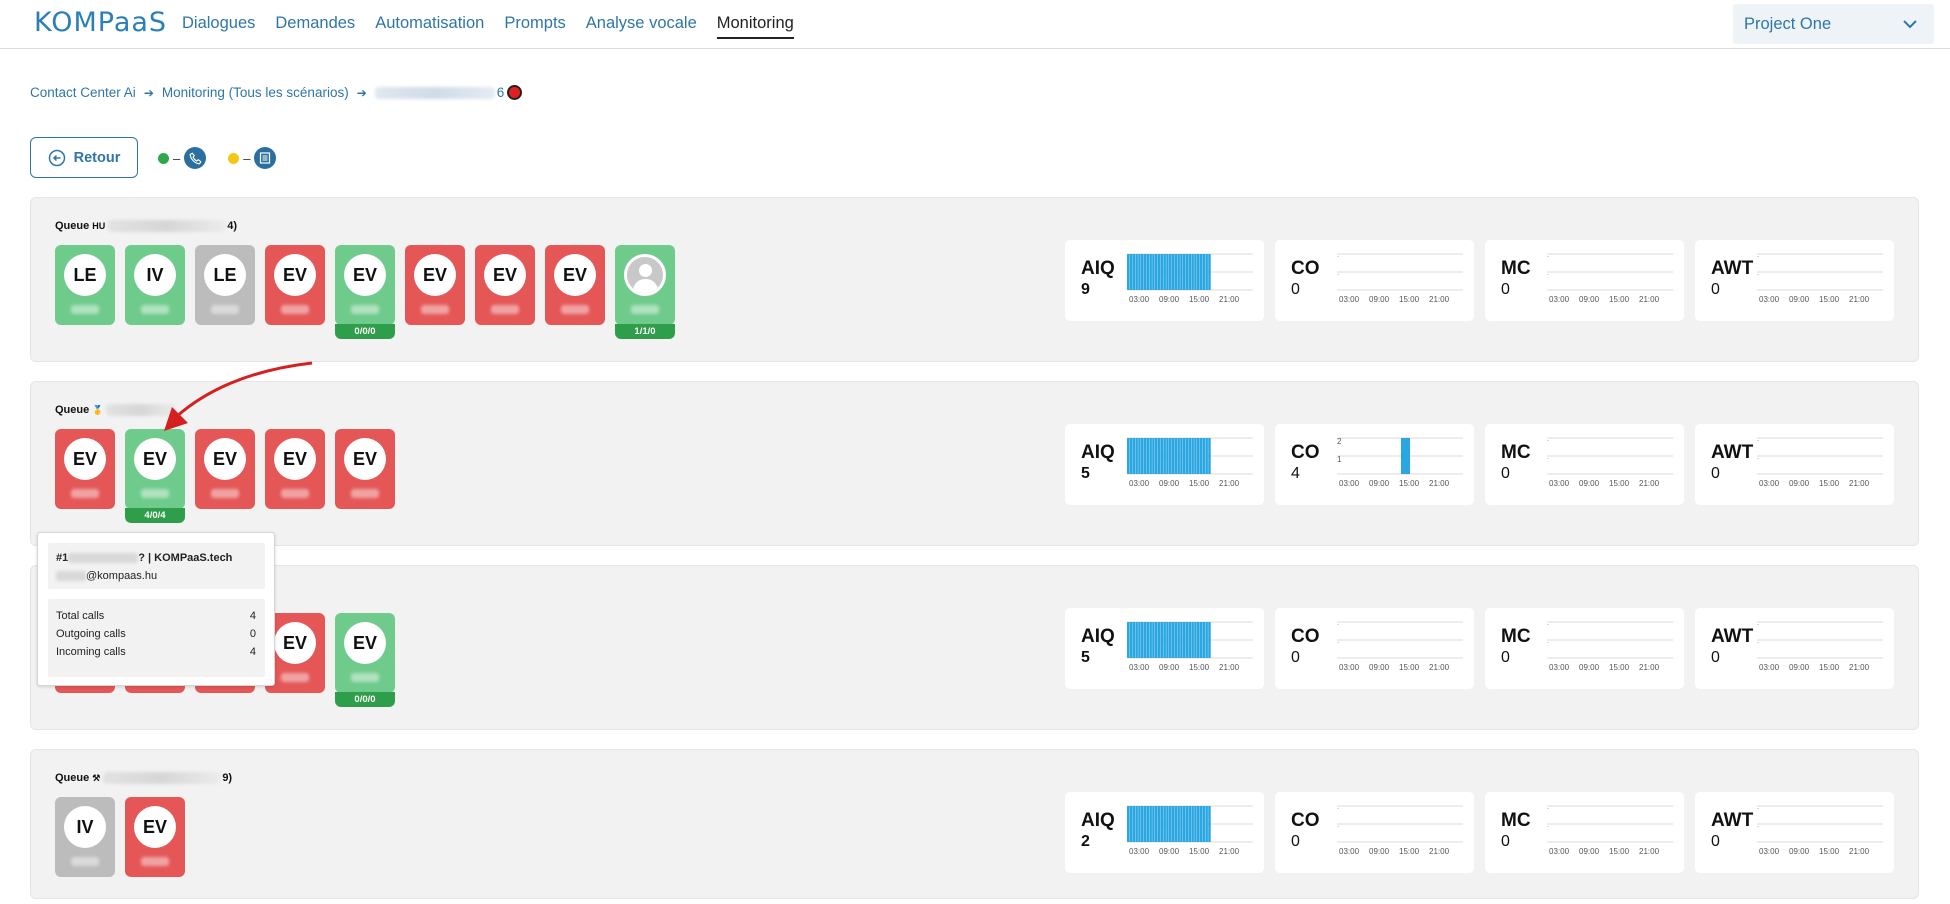  What do you see at coordinates (227, 778) in the screenshot?
I see `queue-title-suffix: 9)` at bounding box center [227, 778].